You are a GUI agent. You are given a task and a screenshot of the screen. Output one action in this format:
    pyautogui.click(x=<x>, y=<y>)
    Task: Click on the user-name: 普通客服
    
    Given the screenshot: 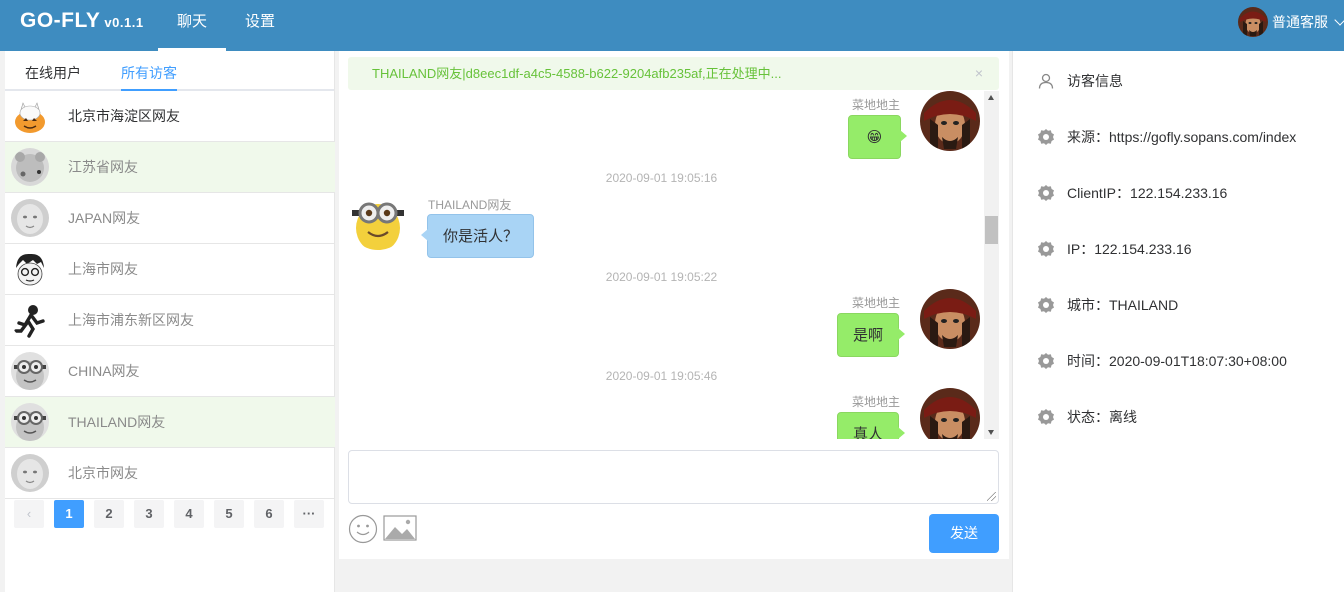 What is the action you would take?
    pyautogui.click(x=1300, y=22)
    